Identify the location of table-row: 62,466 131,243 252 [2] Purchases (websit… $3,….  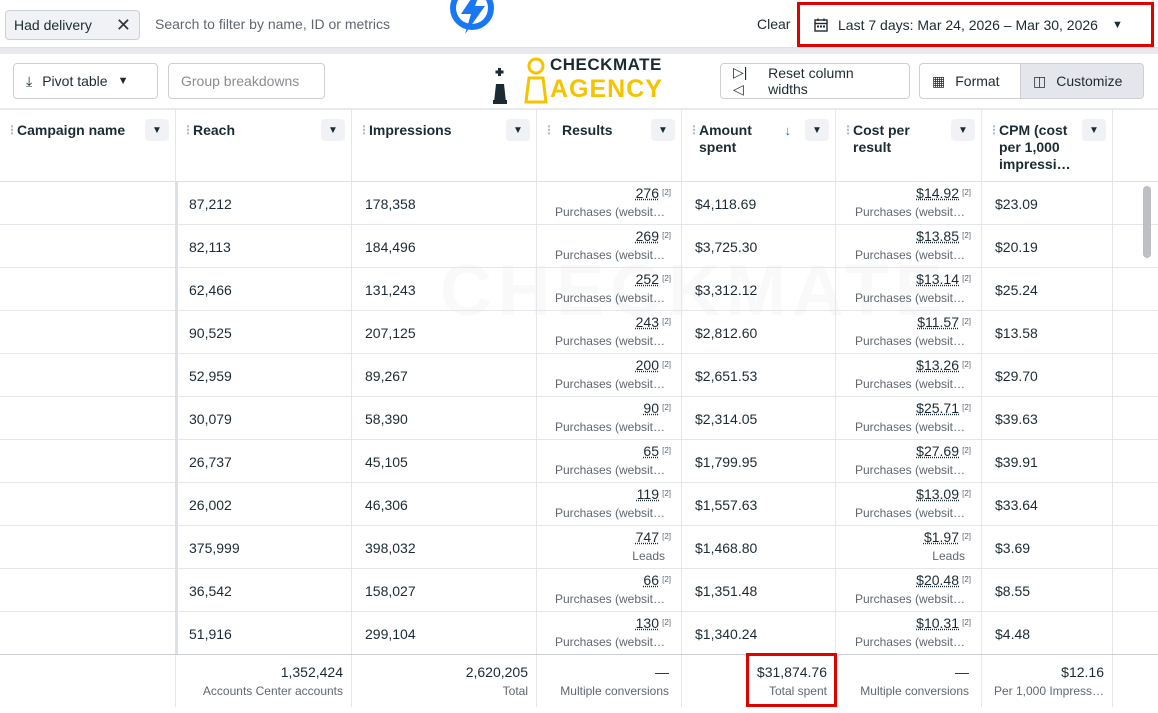
(579, 289).